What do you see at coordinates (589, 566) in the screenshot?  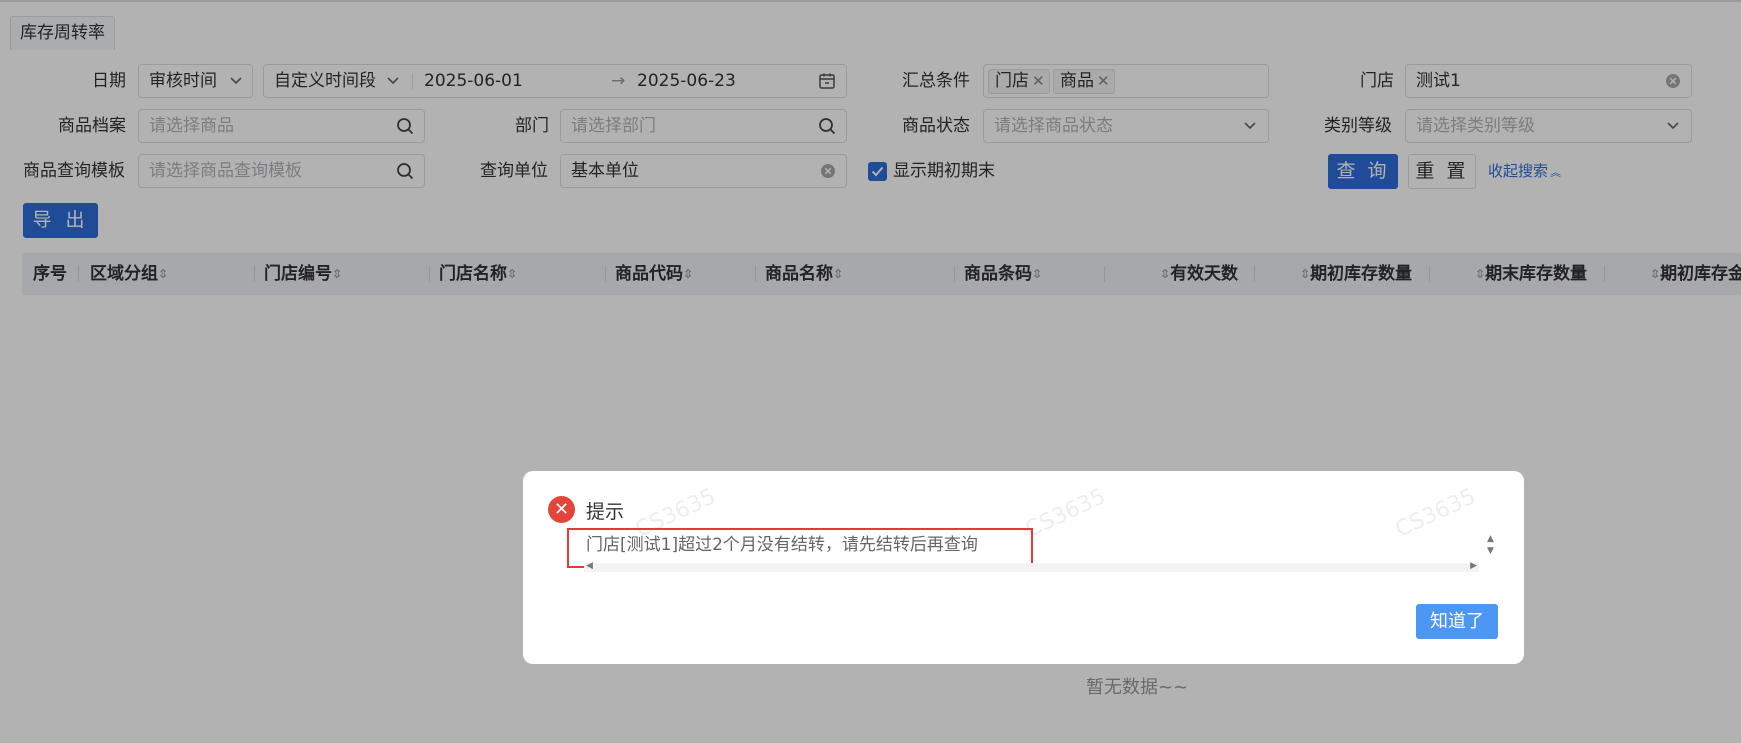 I see `scroll-left-icon: ◀` at bounding box center [589, 566].